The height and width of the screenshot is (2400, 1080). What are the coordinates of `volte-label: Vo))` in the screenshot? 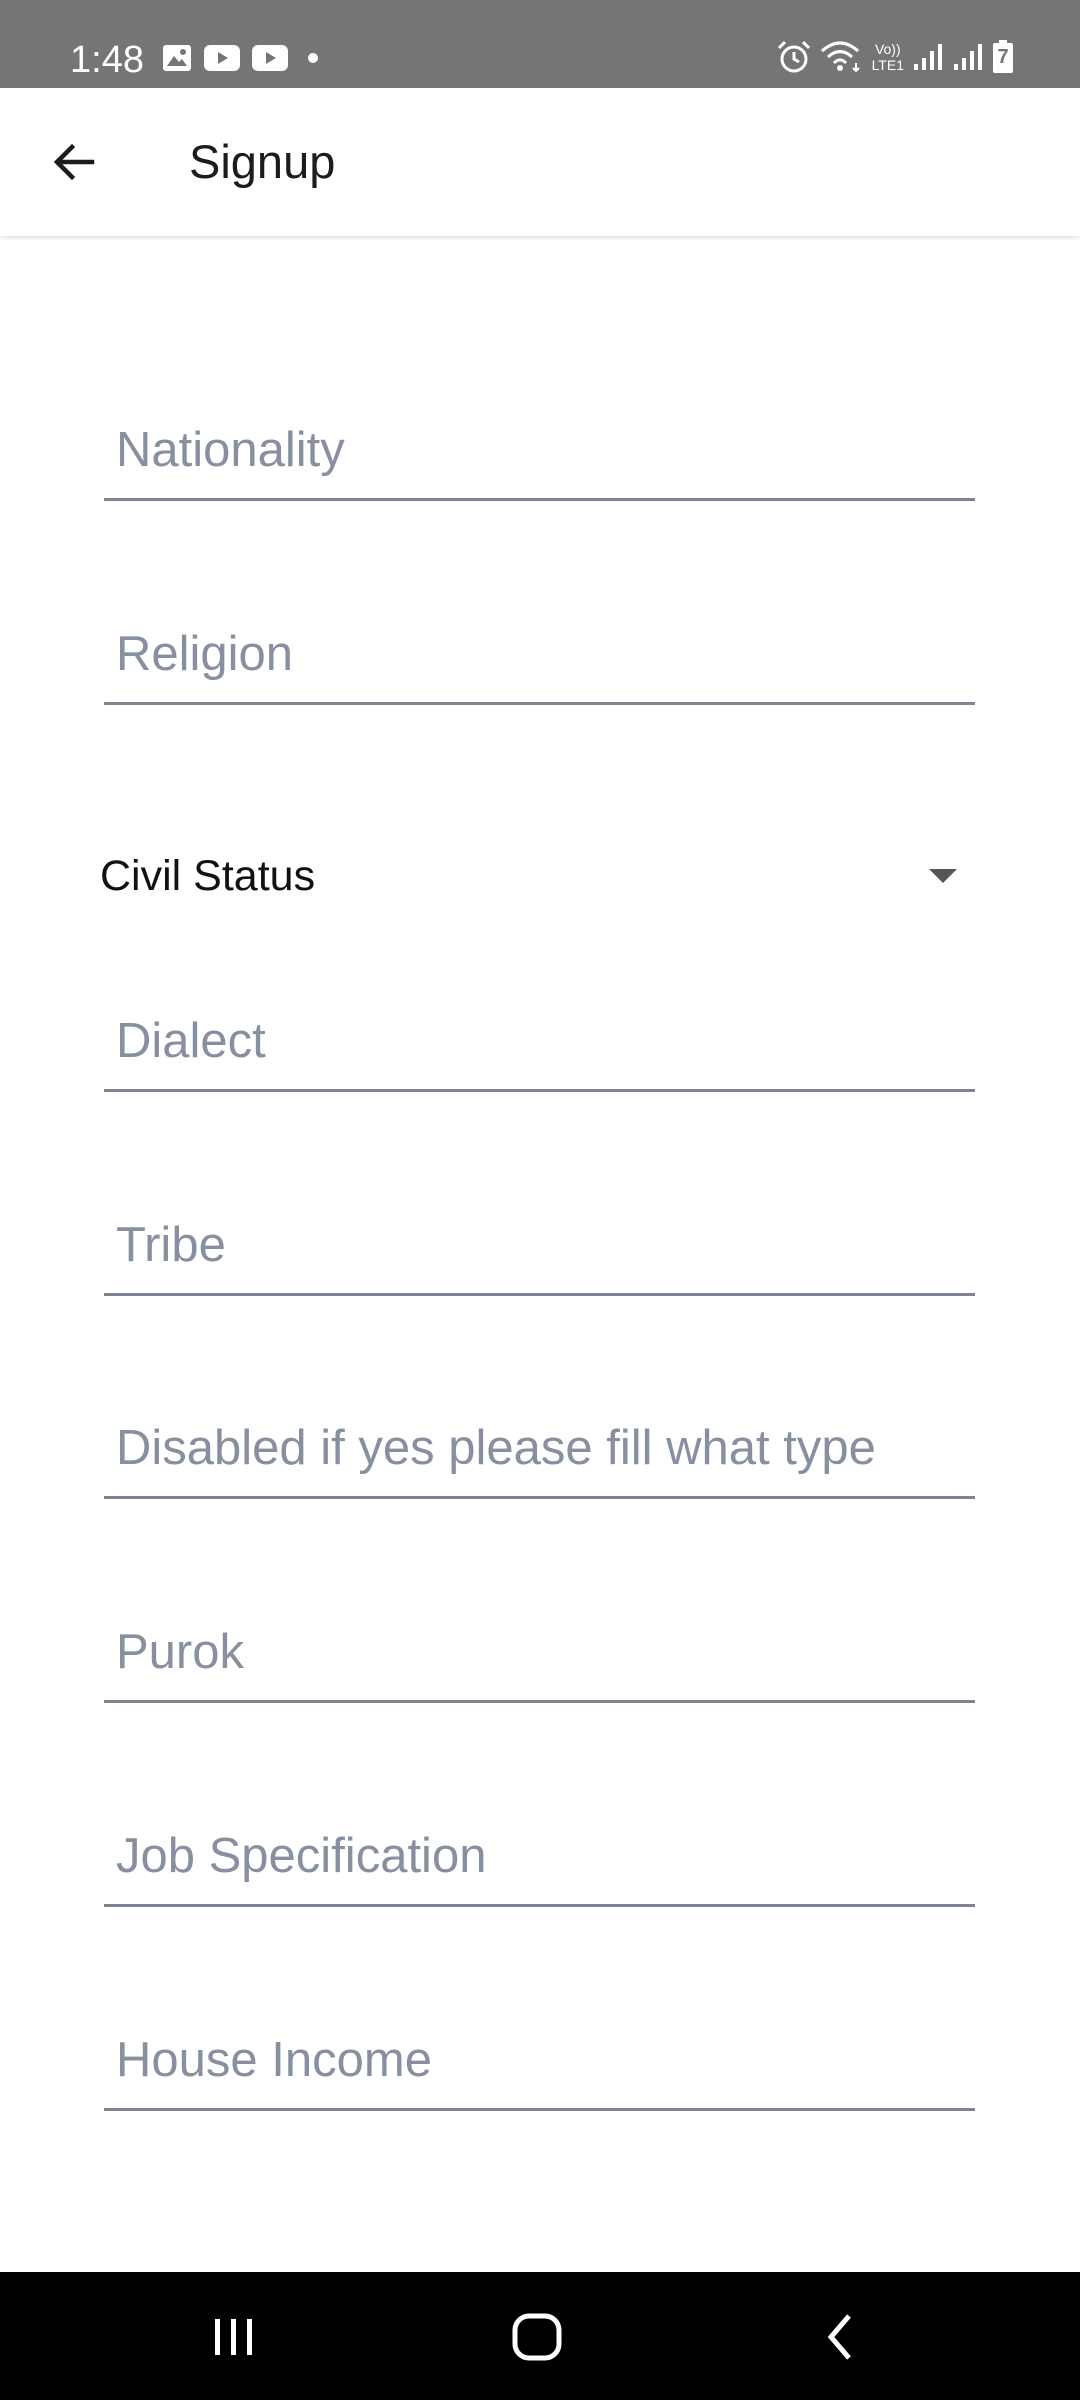 It's located at (887, 49).